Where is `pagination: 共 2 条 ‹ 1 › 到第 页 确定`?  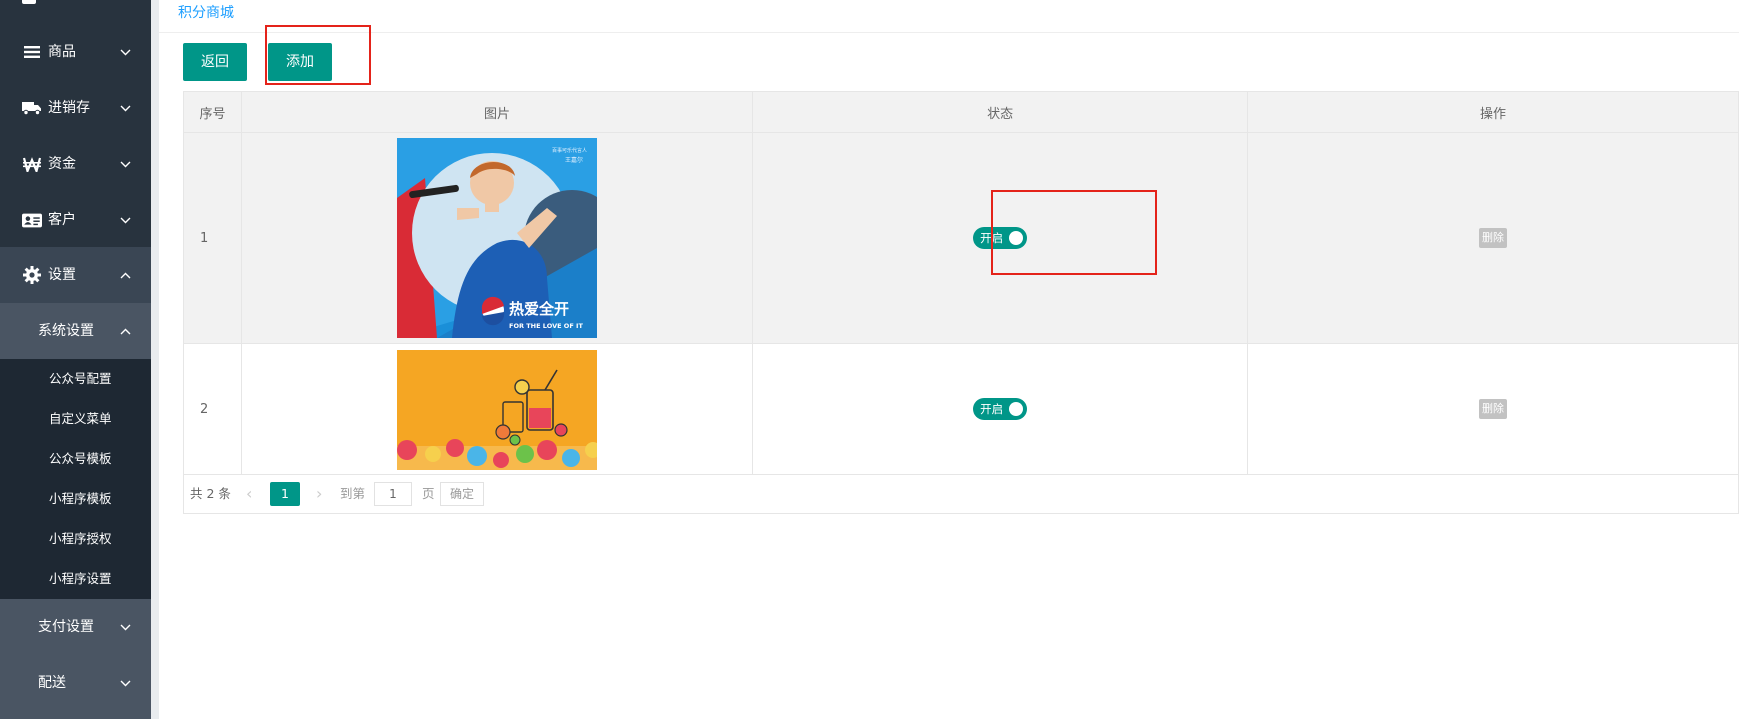 pagination: 共 2 条 ‹ 1 › 到第 页 确定 is located at coordinates (961, 494).